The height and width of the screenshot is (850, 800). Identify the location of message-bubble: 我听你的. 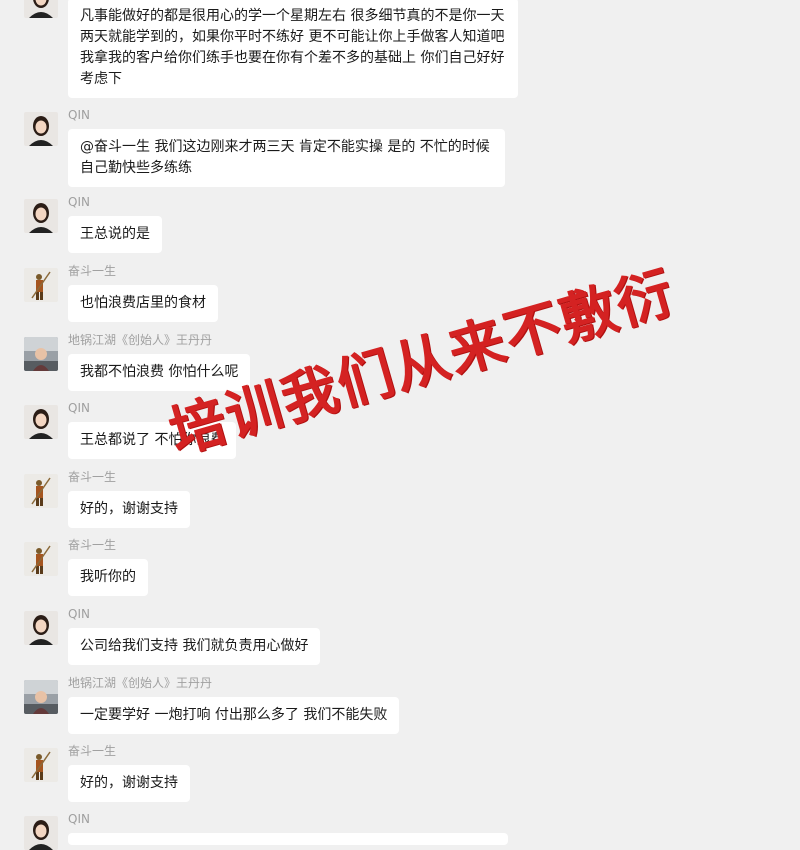
(108, 577).